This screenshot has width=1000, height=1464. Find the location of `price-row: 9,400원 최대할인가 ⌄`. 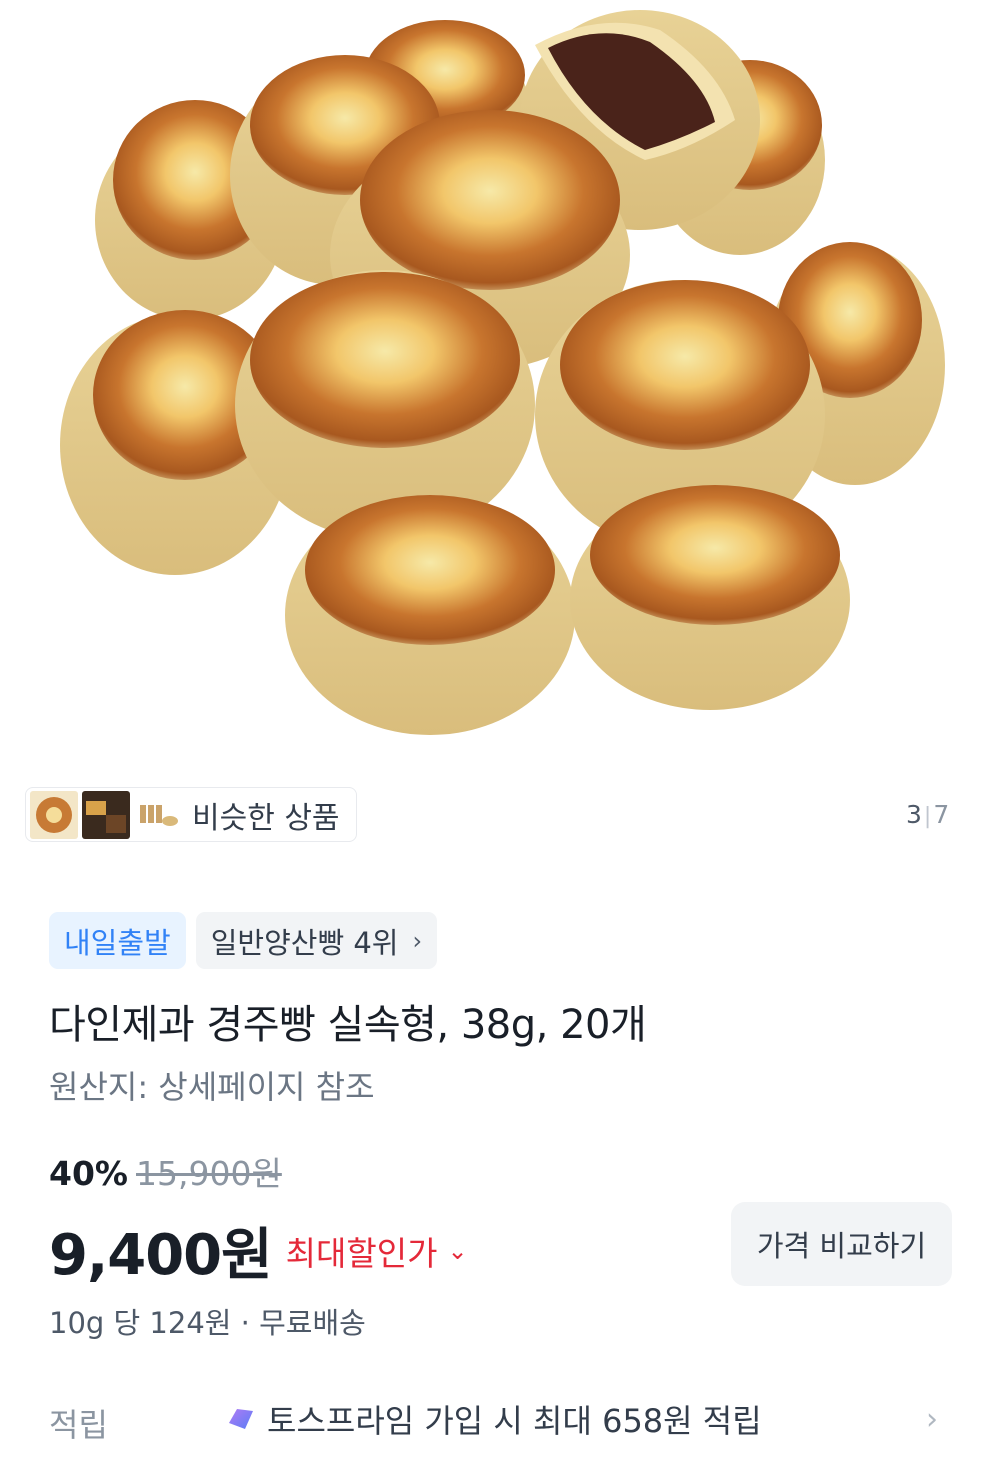

price-row: 9,400원 최대할인가 ⌄ is located at coordinates (258, 1250).